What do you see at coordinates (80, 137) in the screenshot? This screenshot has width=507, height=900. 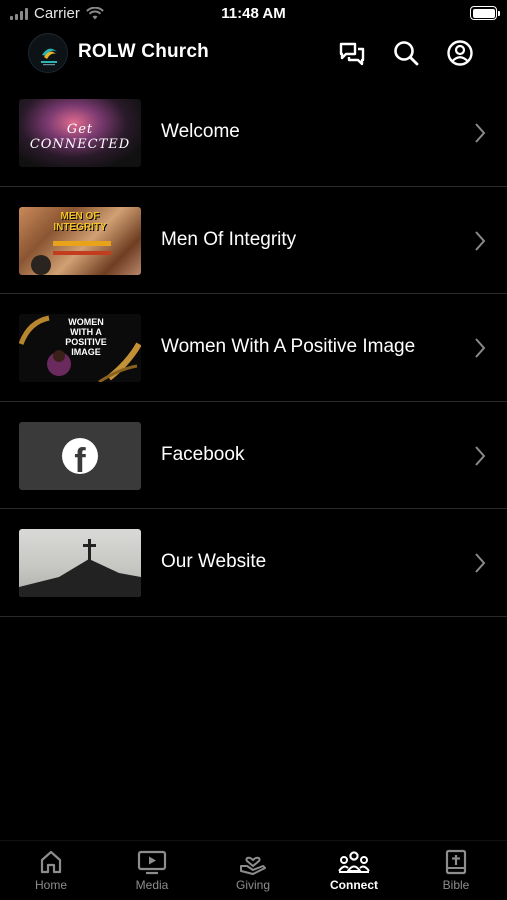 I see `welcome-thumb-text: Get CONNECTED` at bounding box center [80, 137].